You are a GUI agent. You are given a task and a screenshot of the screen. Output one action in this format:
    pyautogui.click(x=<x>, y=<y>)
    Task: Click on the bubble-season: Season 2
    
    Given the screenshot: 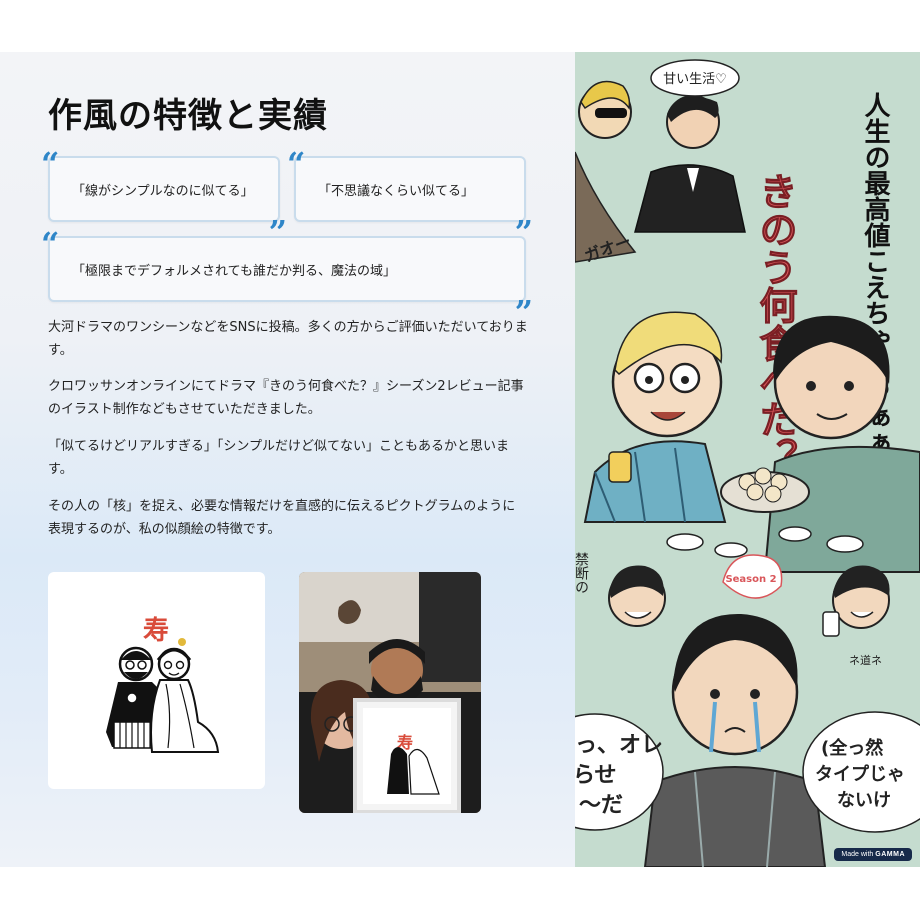 What is the action you would take?
    pyautogui.click(x=750, y=579)
    